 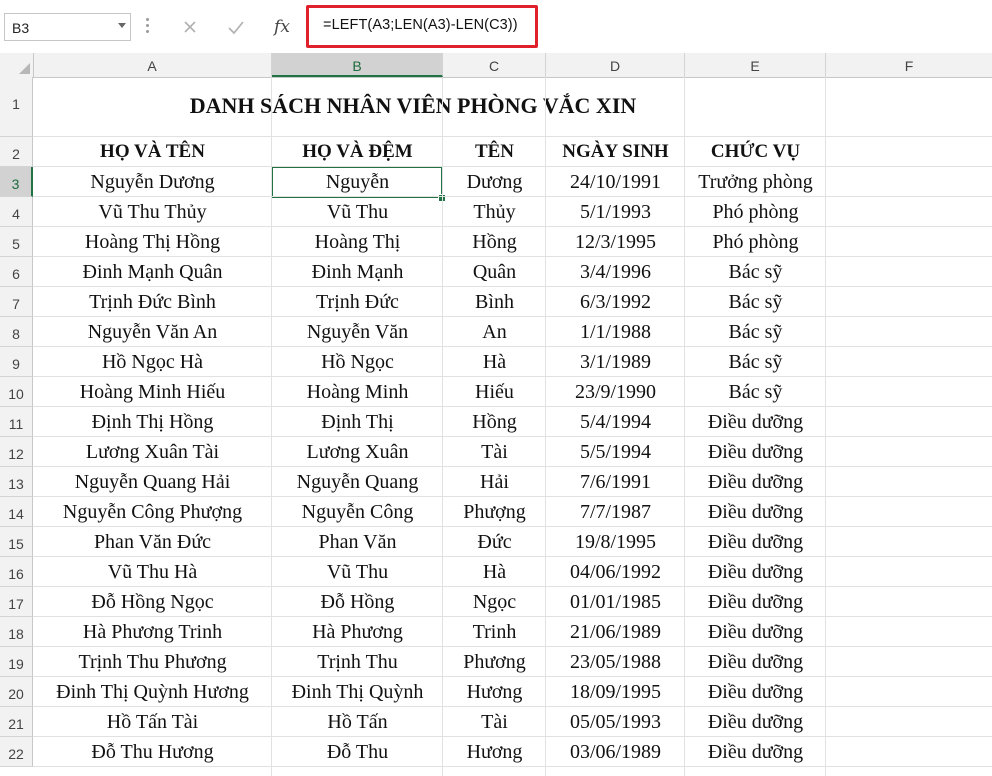 What do you see at coordinates (615, 662) in the screenshot?
I see `cell-d19: 23/05/1988` at bounding box center [615, 662].